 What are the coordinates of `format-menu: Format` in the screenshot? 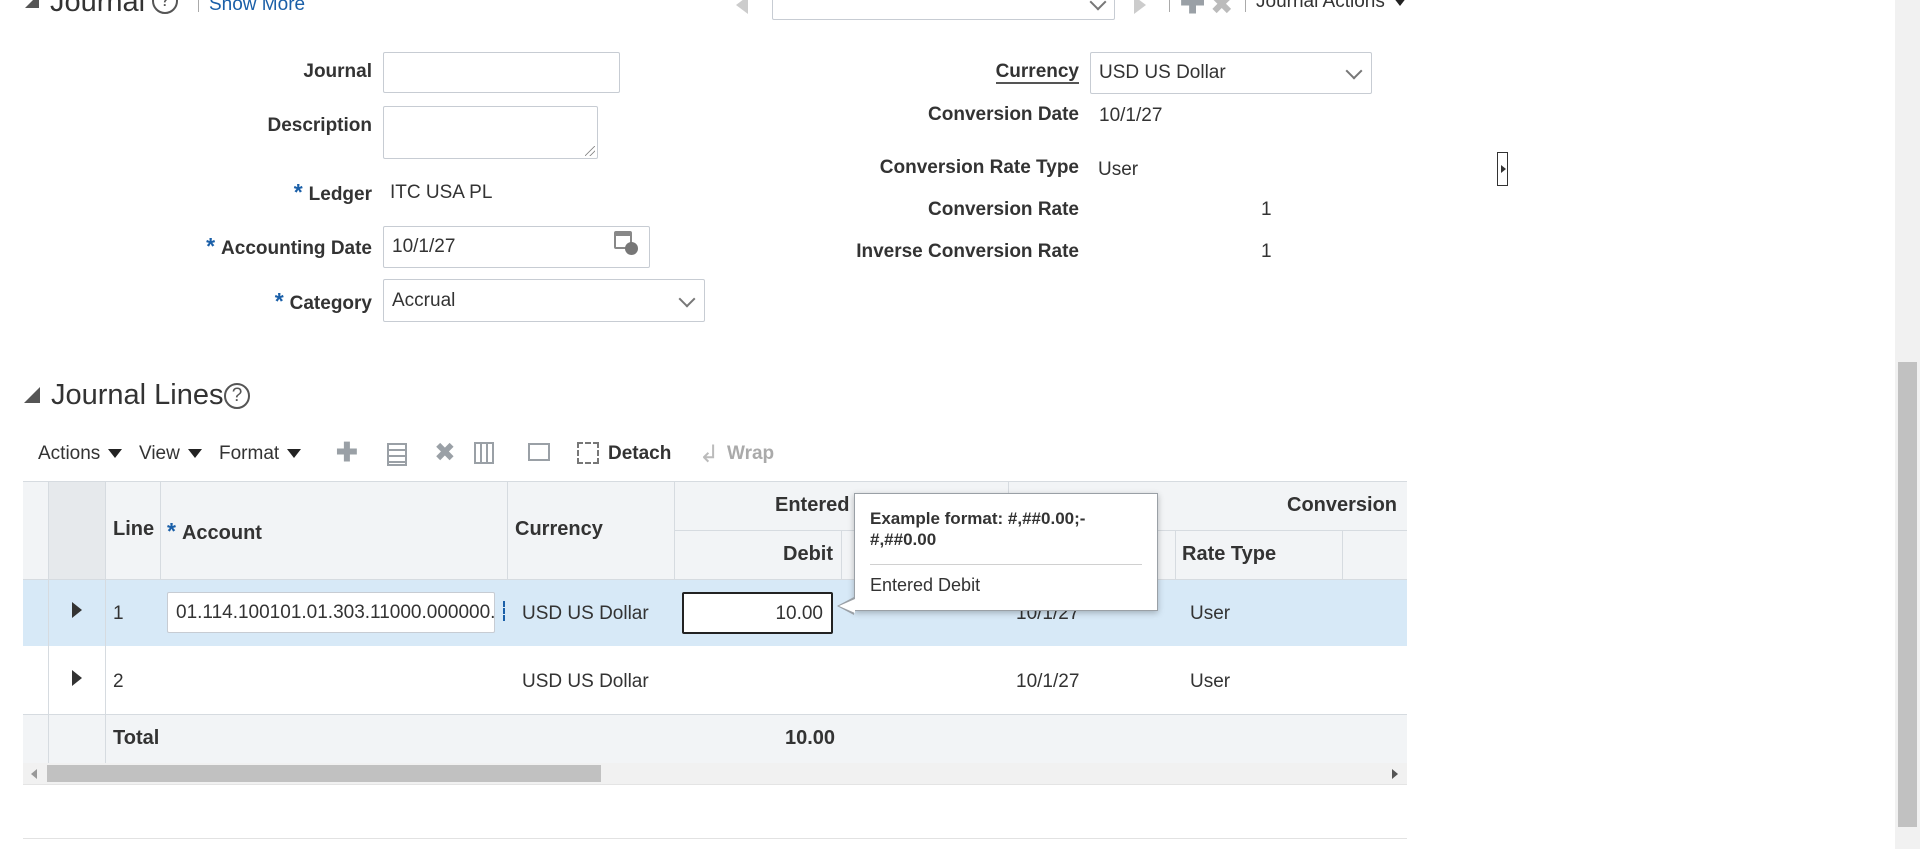 It's located at (260, 454).